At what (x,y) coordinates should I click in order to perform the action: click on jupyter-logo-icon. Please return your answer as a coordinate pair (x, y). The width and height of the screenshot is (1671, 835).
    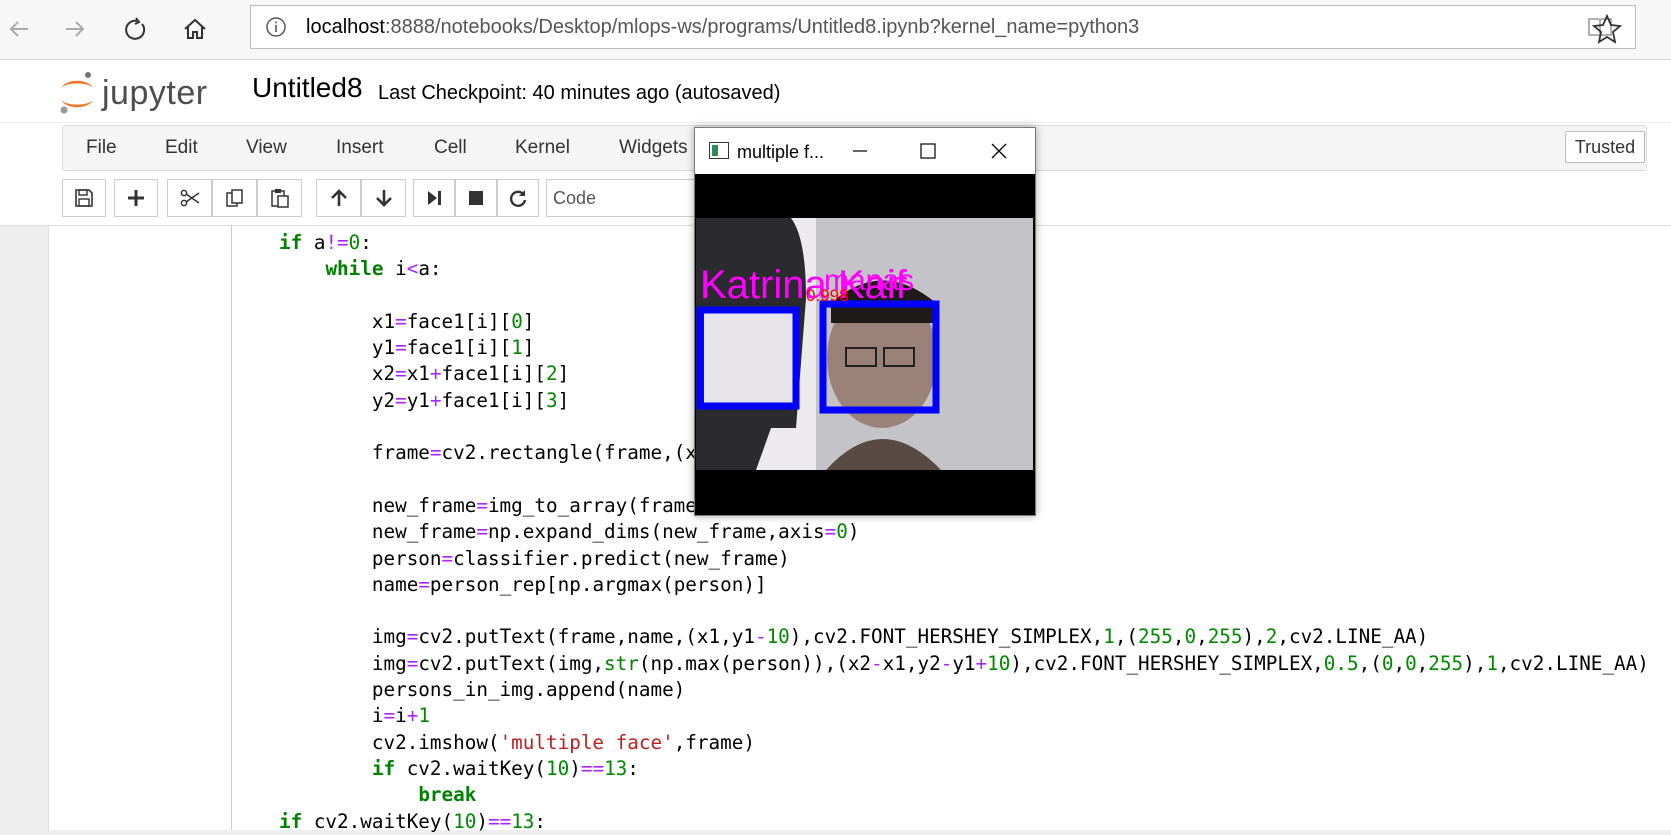
    Looking at the image, I should click on (76, 93).